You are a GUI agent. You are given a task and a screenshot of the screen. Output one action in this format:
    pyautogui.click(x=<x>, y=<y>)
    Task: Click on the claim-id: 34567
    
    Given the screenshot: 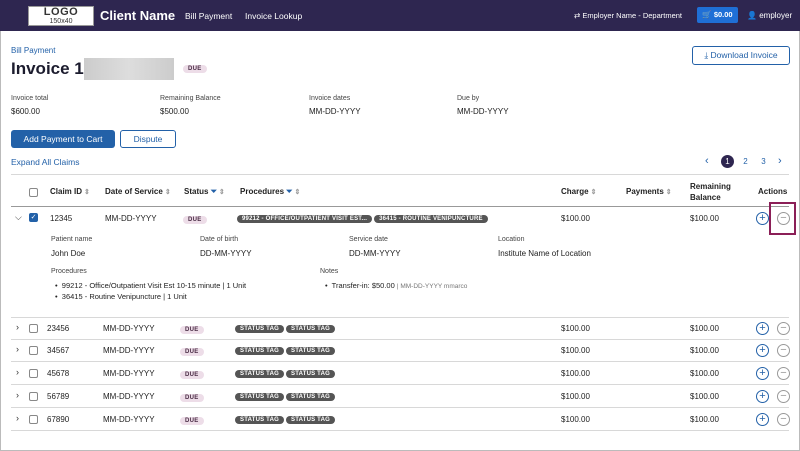 What is the action you would take?
    pyautogui.click(x=58, y=350)
    